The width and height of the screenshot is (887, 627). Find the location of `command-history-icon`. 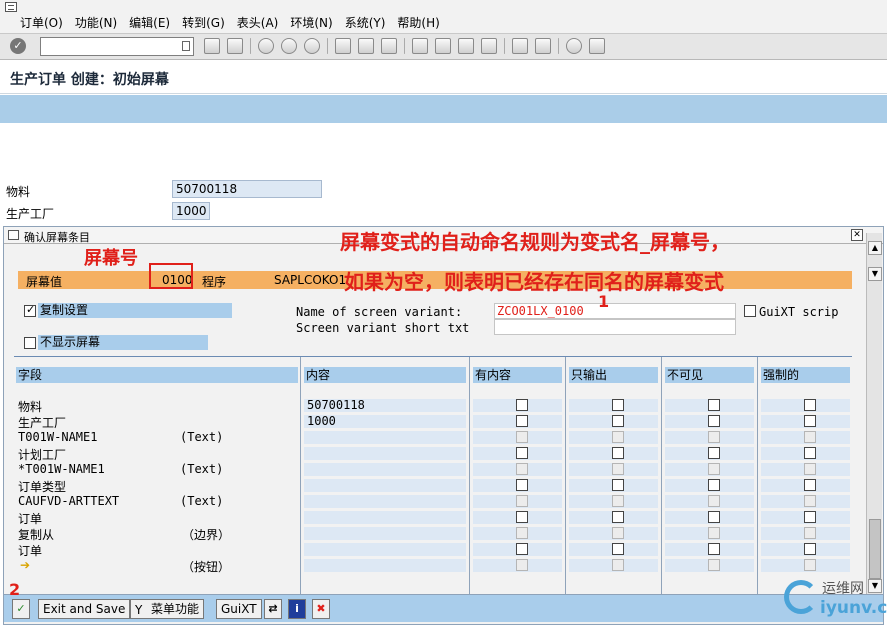

command-history-icon is located at coordinates (186, 46).